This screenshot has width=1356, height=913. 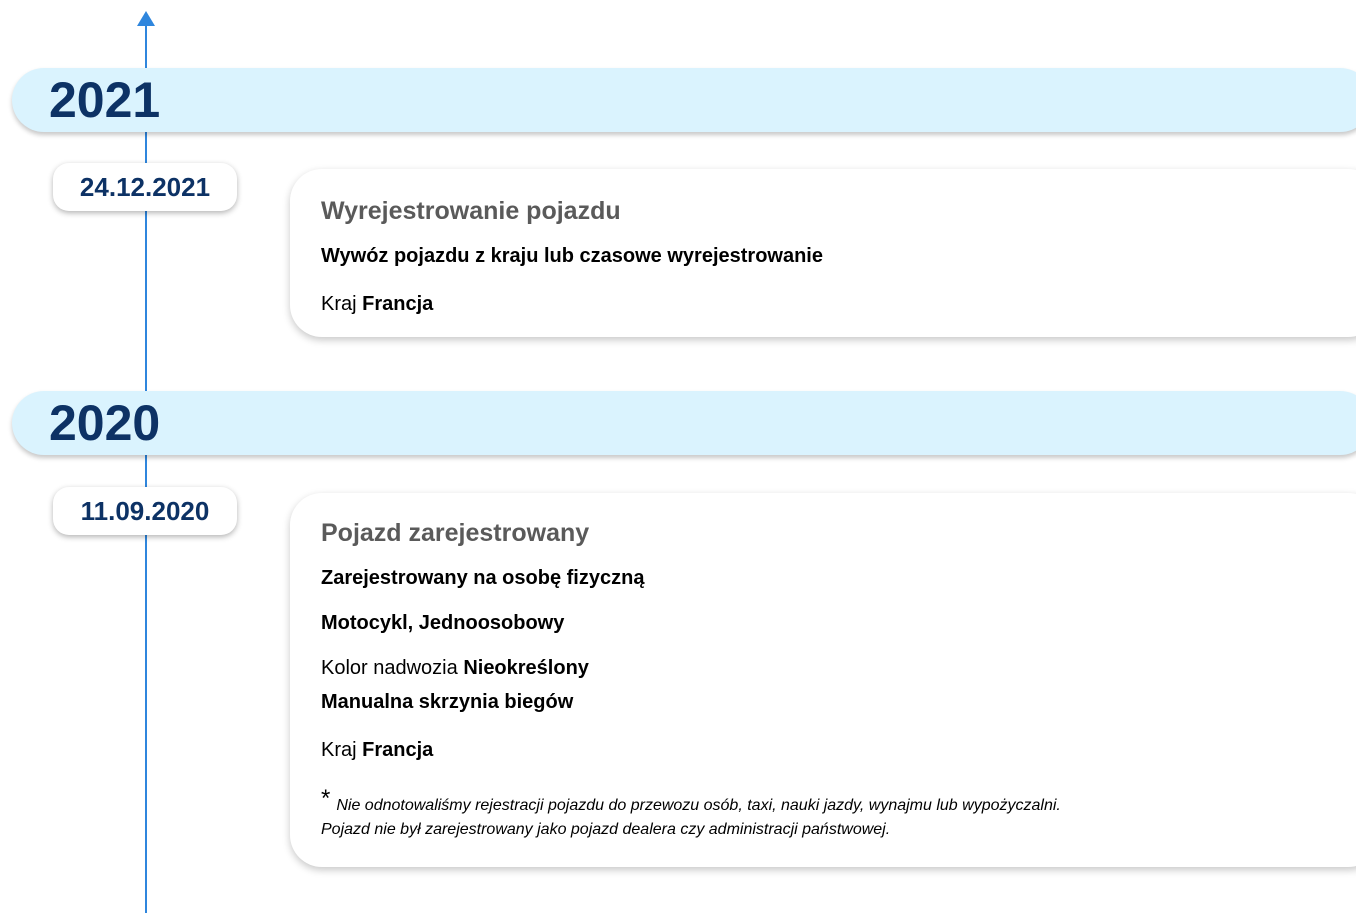 What do you see at coordinates (389, 668) in the screenshot?
I see `color-label: Kolor nadwozia` at bounding box center [389, 668].